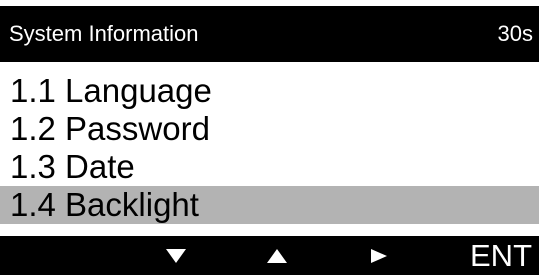 The height and width of the screenshot is (275, 539). I want to click on menu-item-backlight: 1.4 Backlight, so click(269, 205).